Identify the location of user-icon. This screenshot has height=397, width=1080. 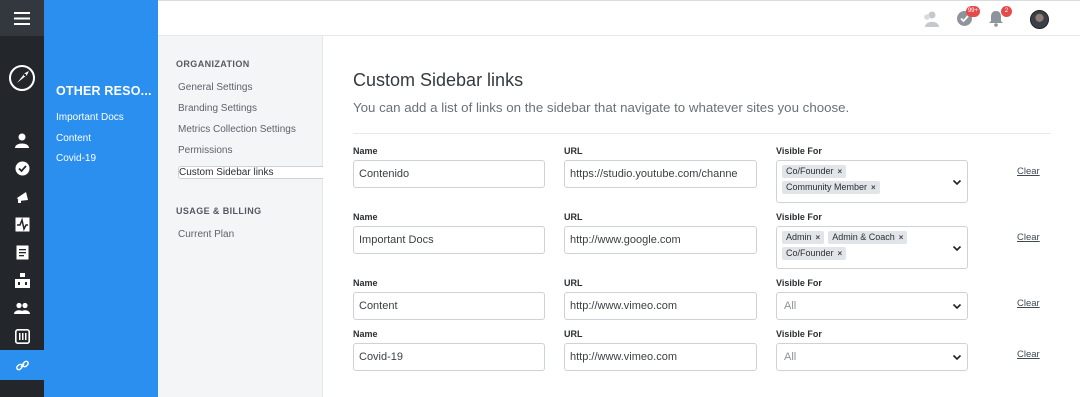
(22, 140).